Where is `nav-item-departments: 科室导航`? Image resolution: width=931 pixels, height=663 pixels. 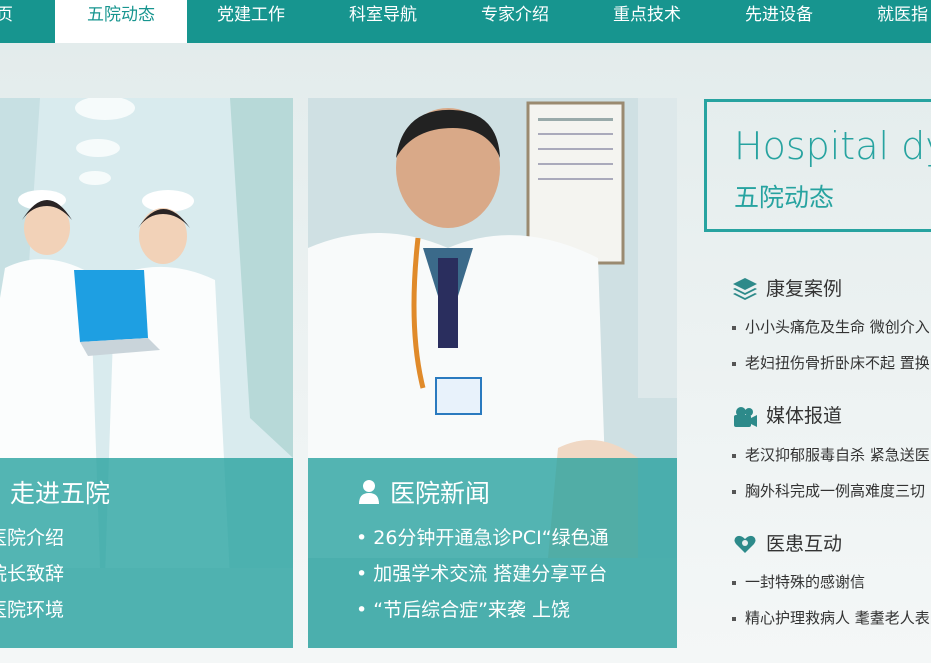
nav-item-departments: 科室导航 is located at coordinates (383, 21).